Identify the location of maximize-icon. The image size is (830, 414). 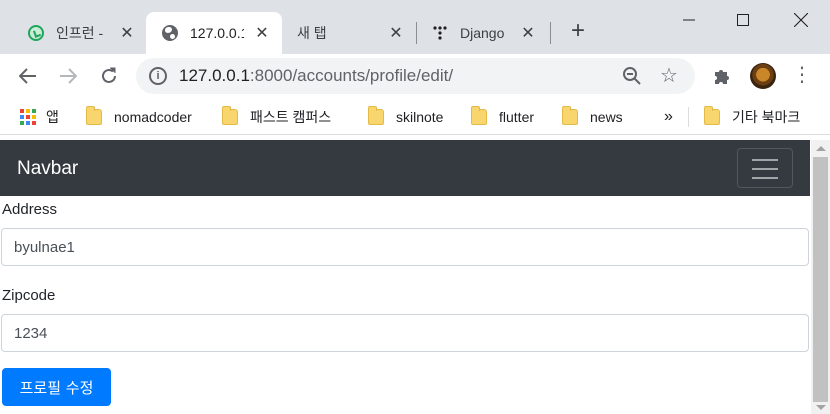
(743, 20).